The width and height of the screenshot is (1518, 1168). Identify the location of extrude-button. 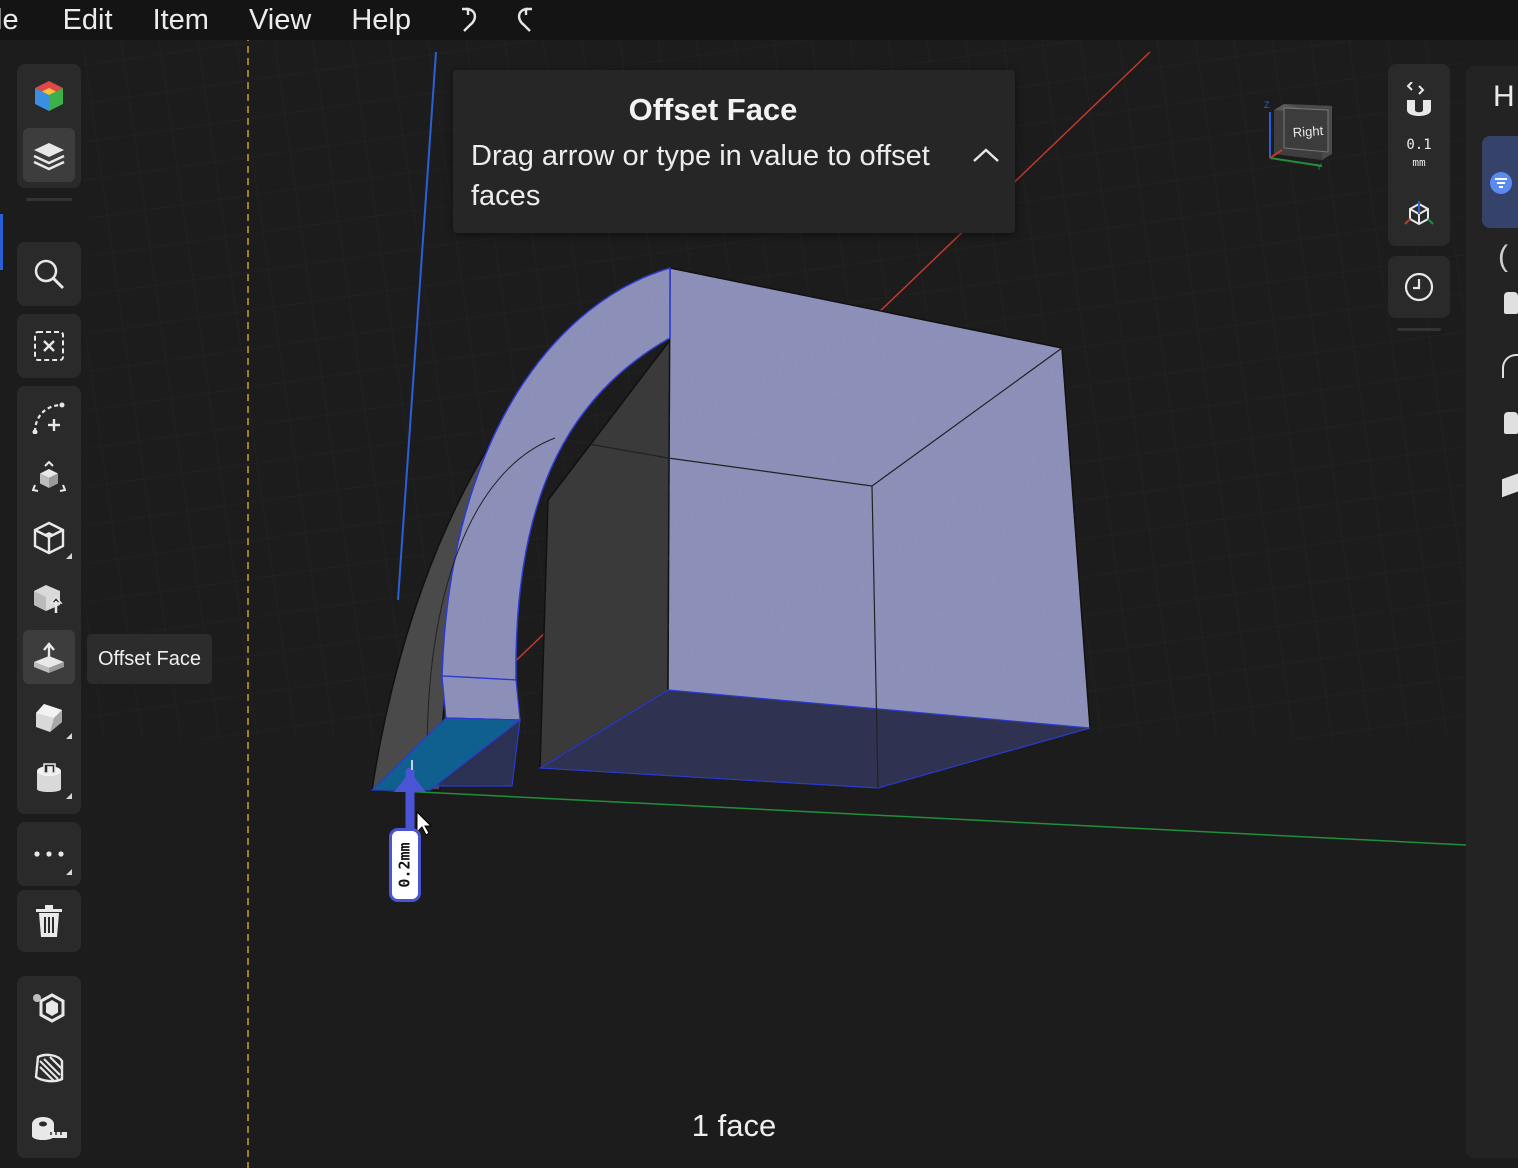
(49, 598).